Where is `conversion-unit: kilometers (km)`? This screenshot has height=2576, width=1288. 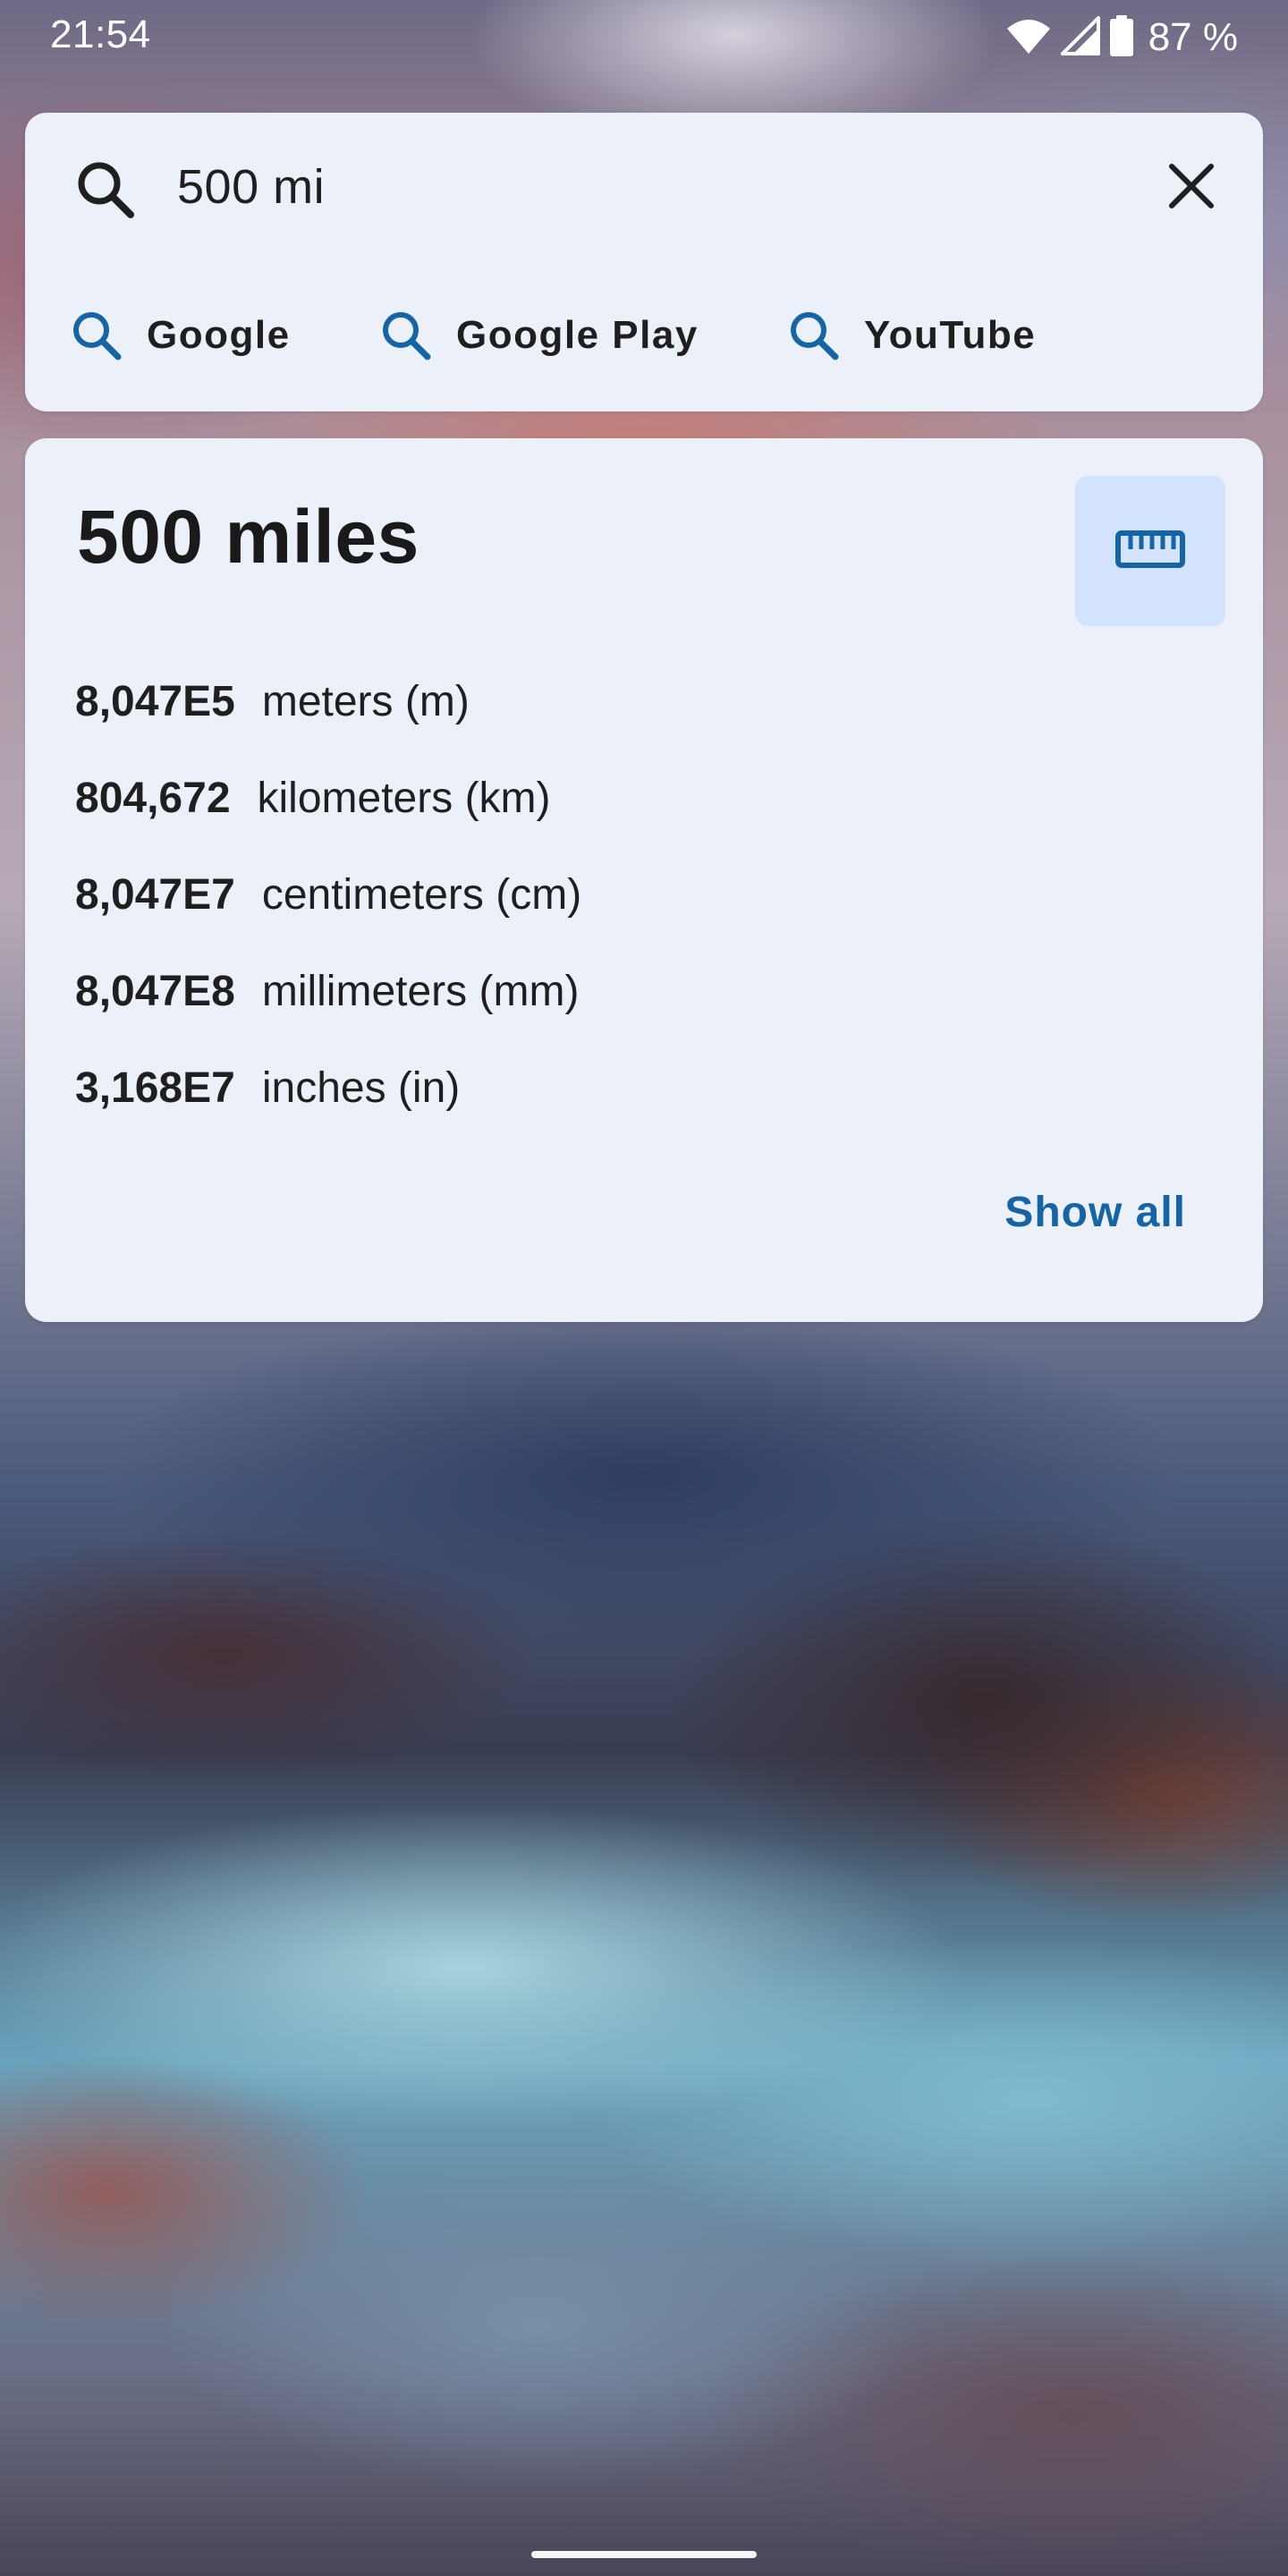 conversion-unit: kilometers (km) is located at coordinates (404, 798).